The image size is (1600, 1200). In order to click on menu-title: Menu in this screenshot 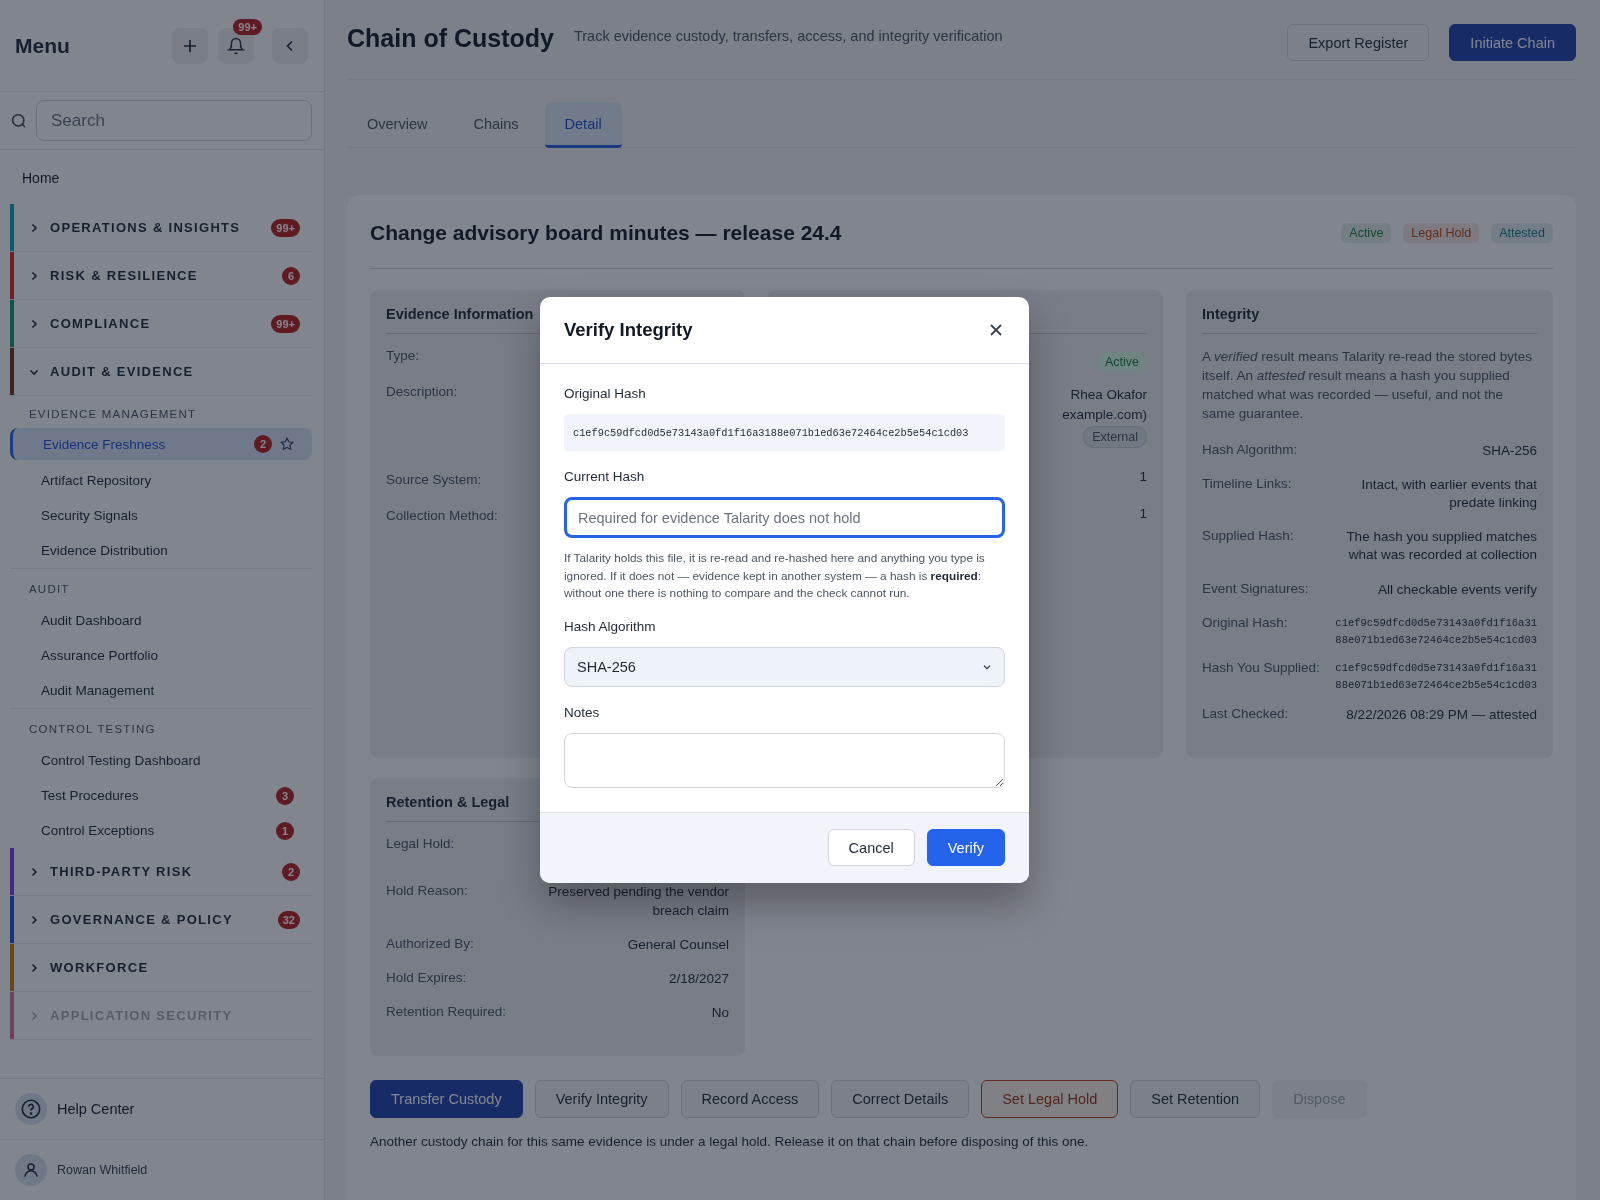, I will do `click(43, 45)`.